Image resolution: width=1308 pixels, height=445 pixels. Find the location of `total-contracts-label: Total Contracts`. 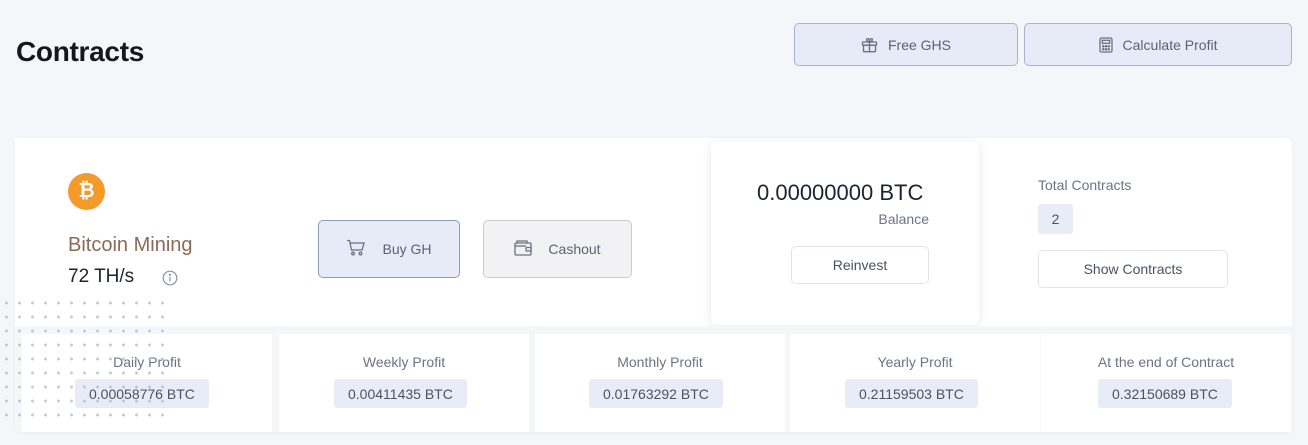

total-contracts-label: Total Contracts is located at coordinates (1085, 185).